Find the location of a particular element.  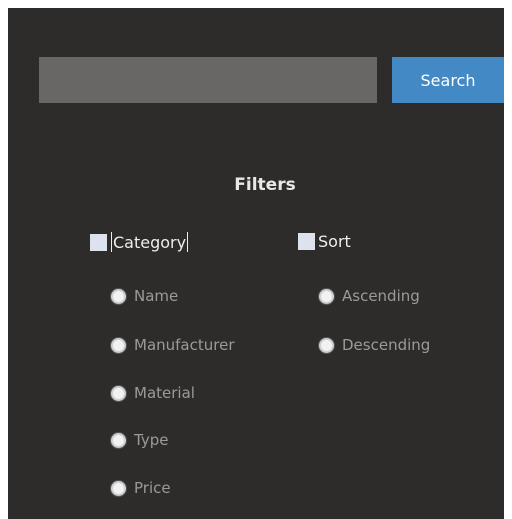

option-label: Price is located at coordinates (152, 488).